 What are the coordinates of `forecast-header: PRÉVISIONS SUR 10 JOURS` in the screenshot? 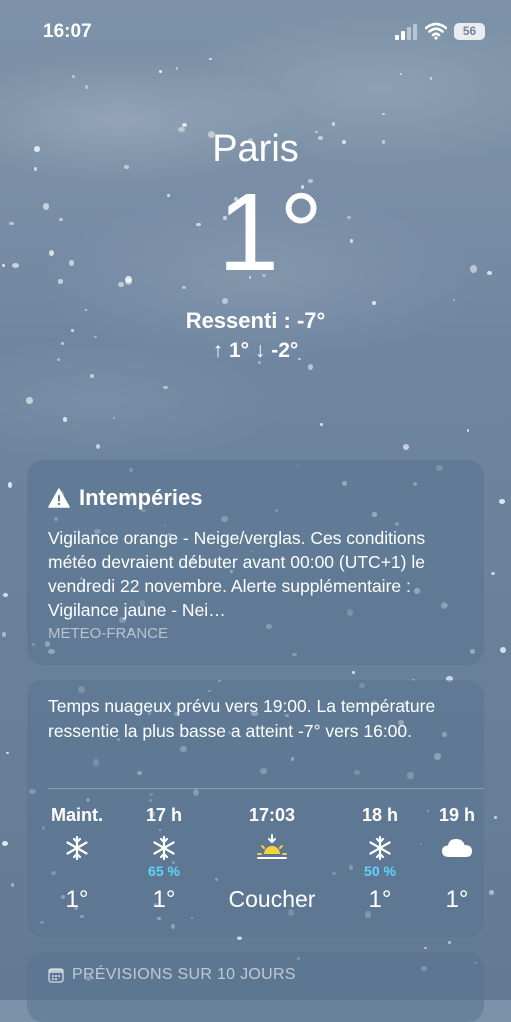 It's located at (172, 975).